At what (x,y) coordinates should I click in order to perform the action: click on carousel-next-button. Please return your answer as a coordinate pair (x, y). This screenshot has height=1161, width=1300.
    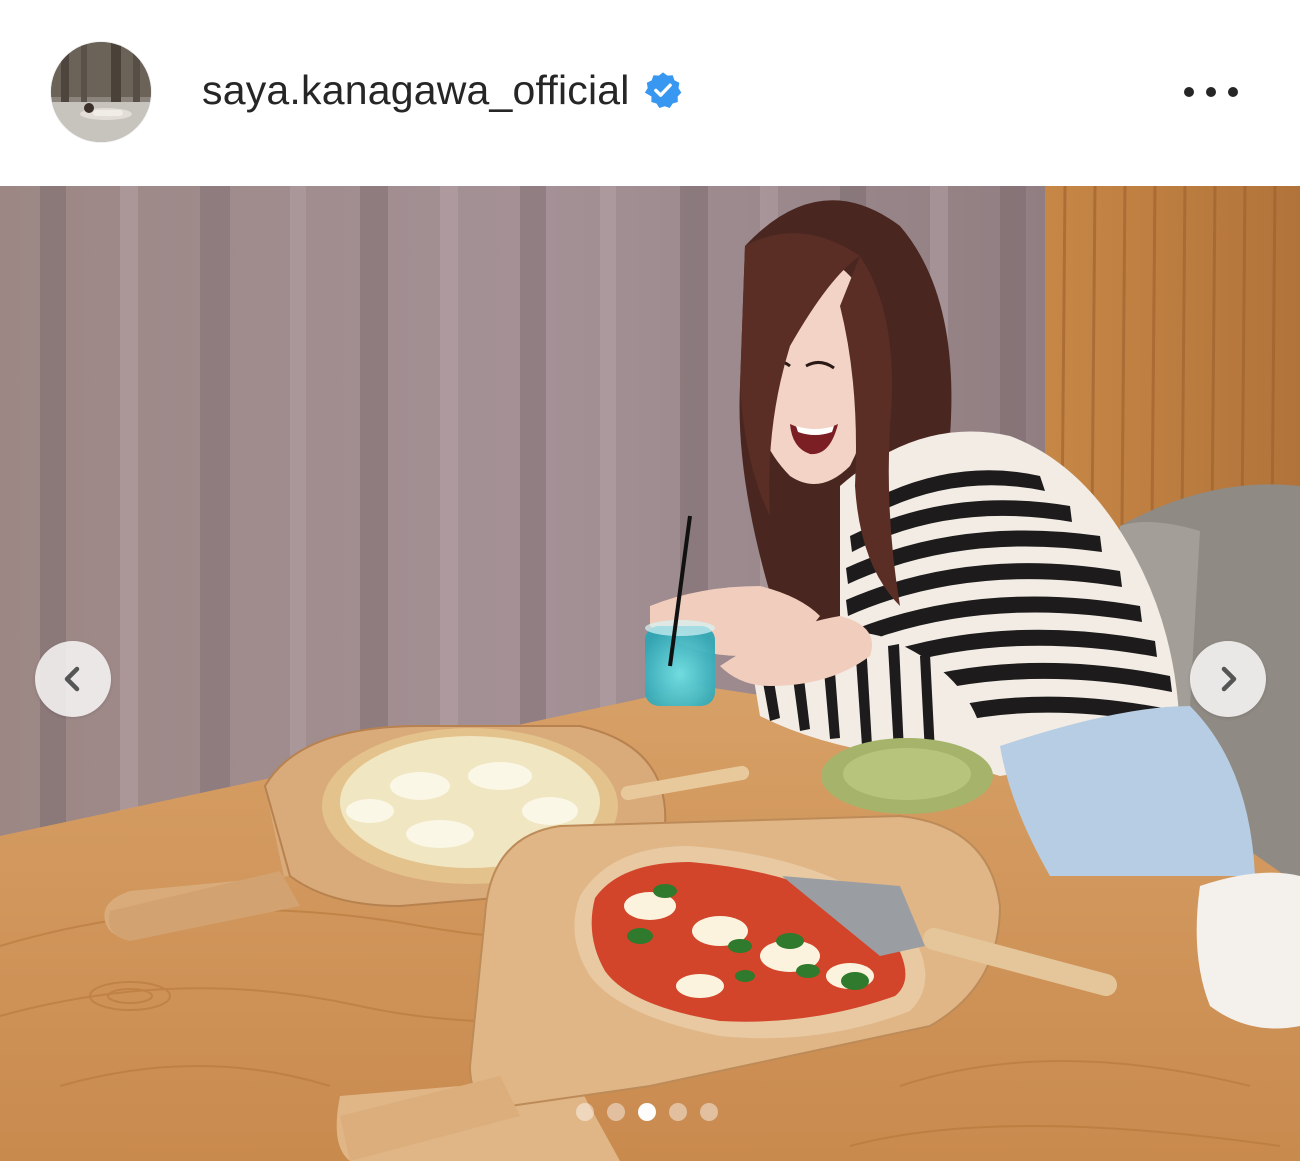
    Looking at the image, I should click on (1228, 679).